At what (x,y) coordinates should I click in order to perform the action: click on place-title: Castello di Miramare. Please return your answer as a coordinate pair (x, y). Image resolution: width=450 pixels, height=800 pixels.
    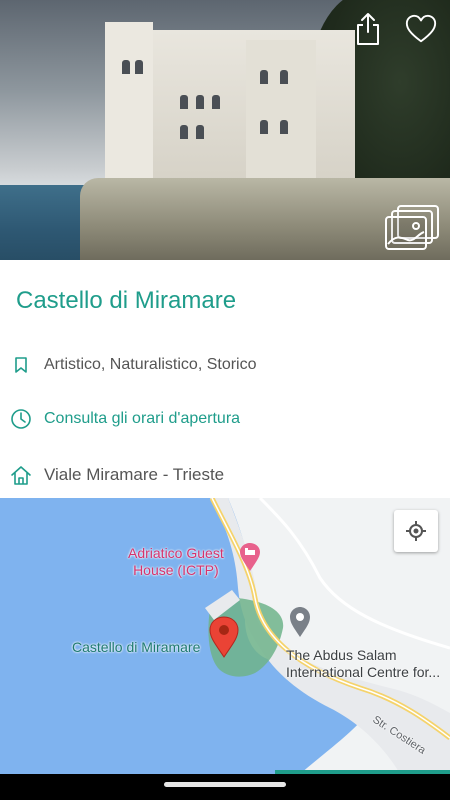
    Looking at the image, I should click on (126, 300).